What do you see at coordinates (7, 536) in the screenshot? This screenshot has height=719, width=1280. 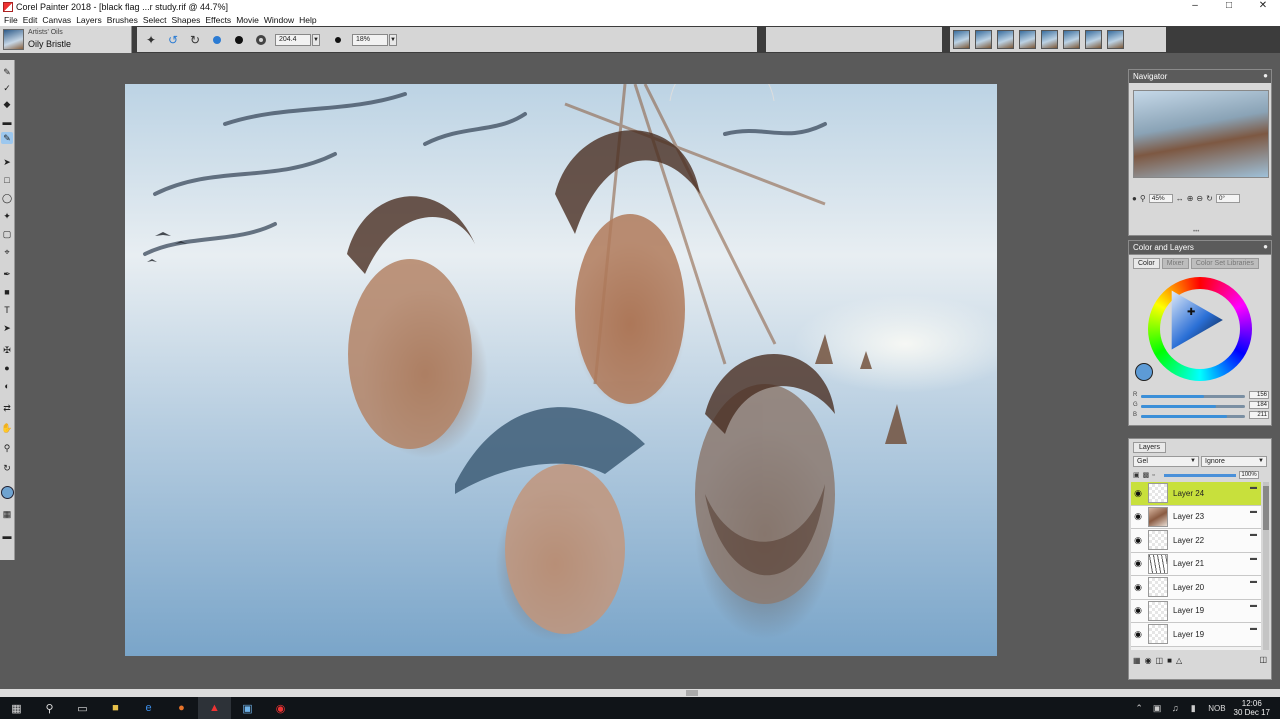 I see `media-selector-icon: ▬` at bounding box center [7, 536].